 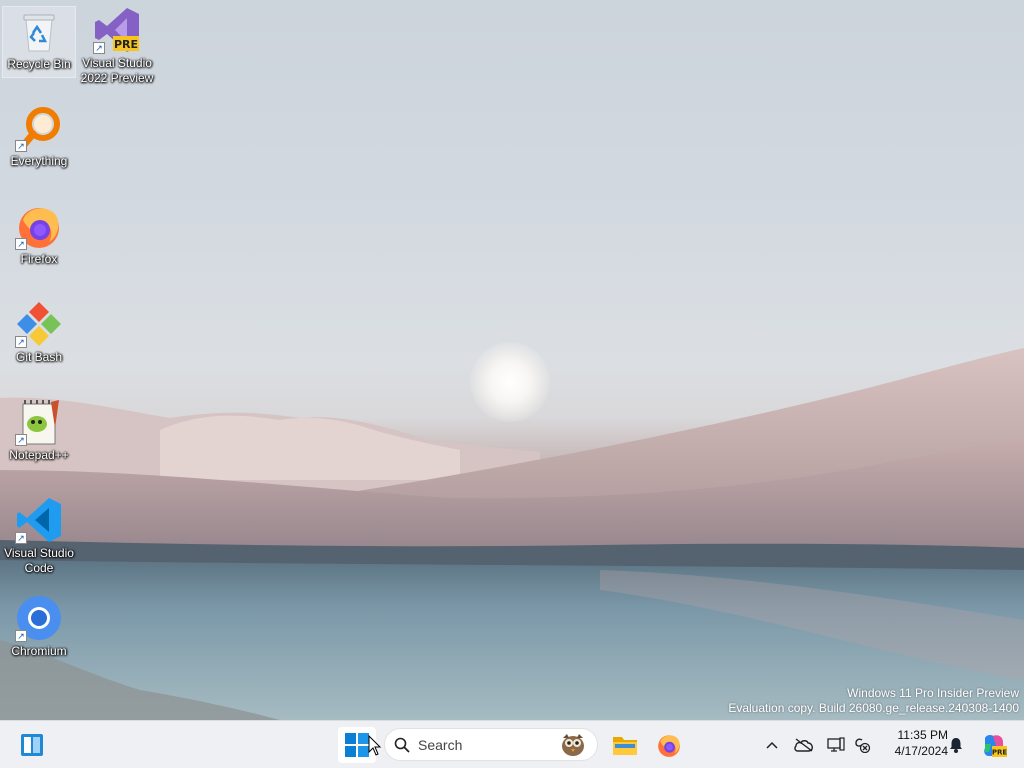 I want to click on desktop-icon-label: Firefox, so click(x=39, y=259).